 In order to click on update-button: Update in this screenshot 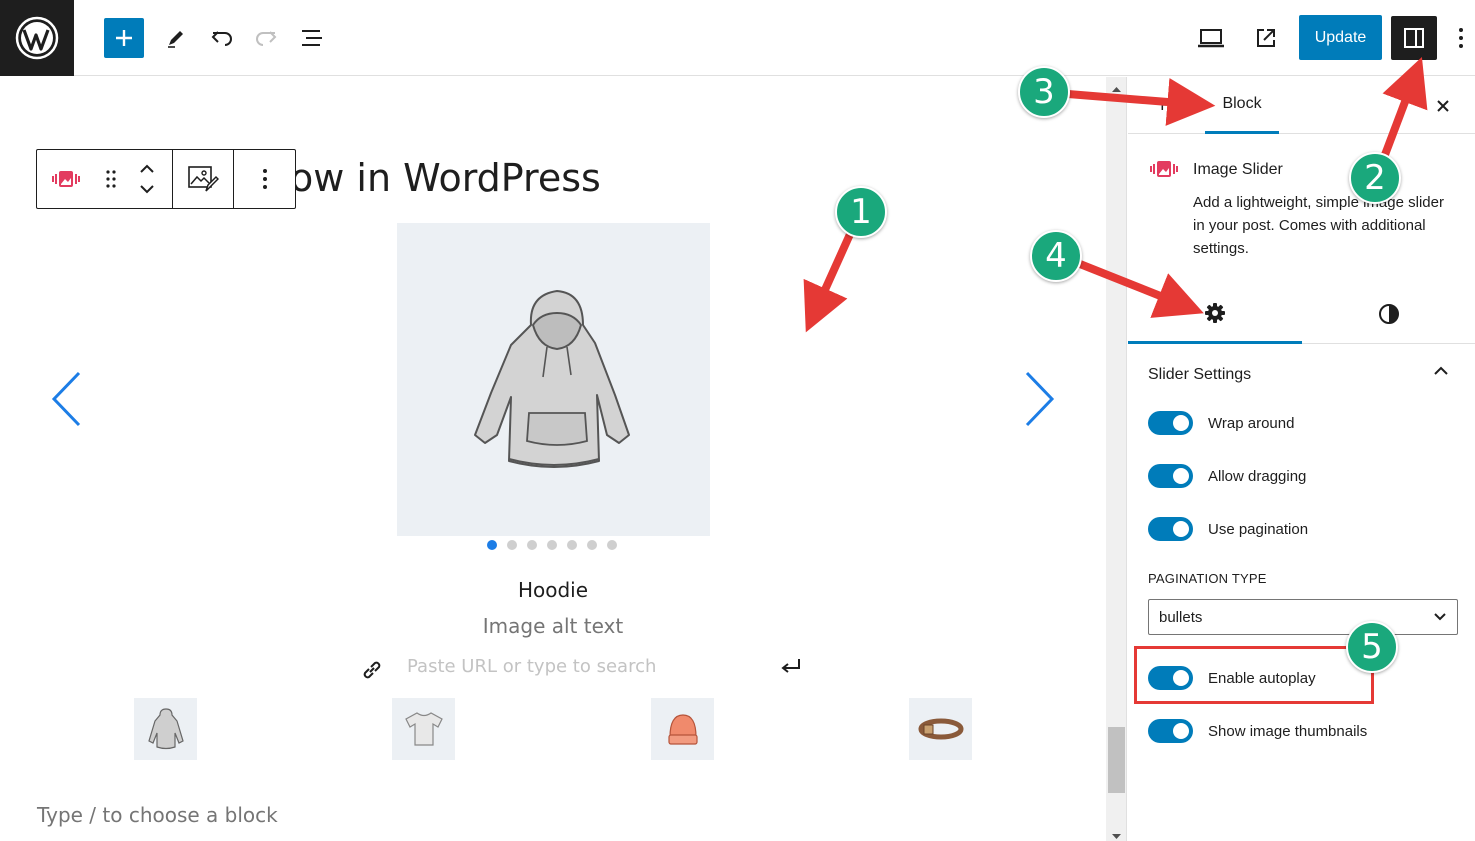, I will do `click(1340, 37)`.